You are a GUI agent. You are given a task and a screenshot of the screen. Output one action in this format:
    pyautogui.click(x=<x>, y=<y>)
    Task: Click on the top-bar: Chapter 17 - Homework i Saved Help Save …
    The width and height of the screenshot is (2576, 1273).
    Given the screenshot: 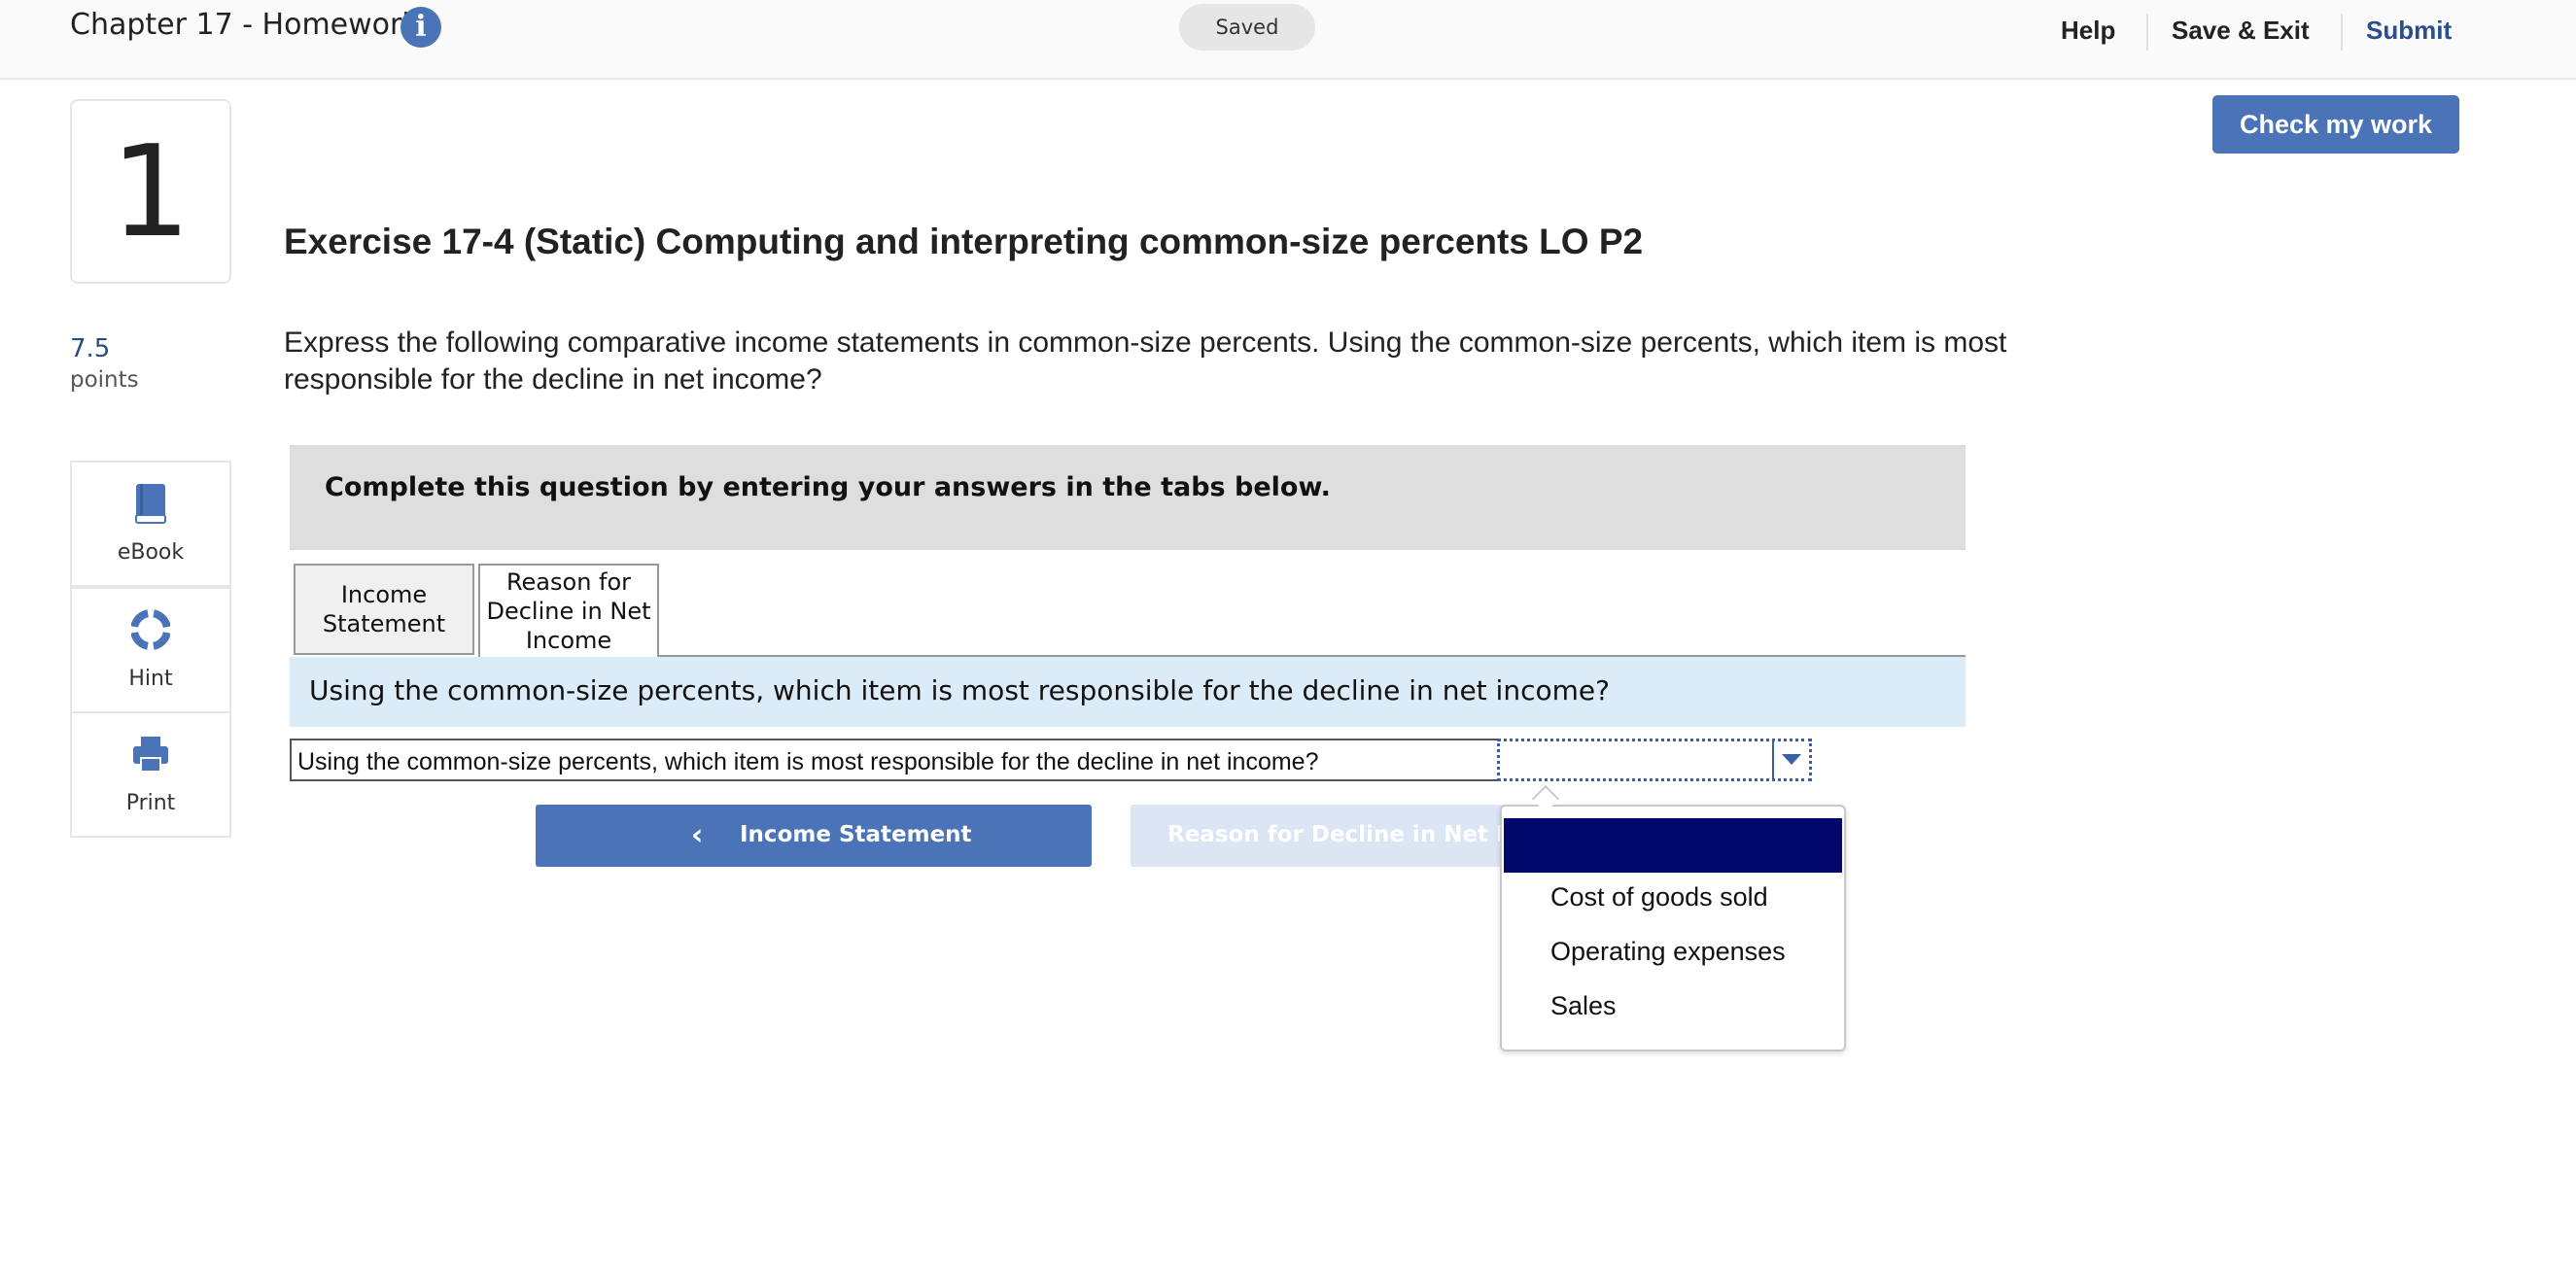 What is the action you would take?
    pyautogui.click(x=1288, y=40)
    